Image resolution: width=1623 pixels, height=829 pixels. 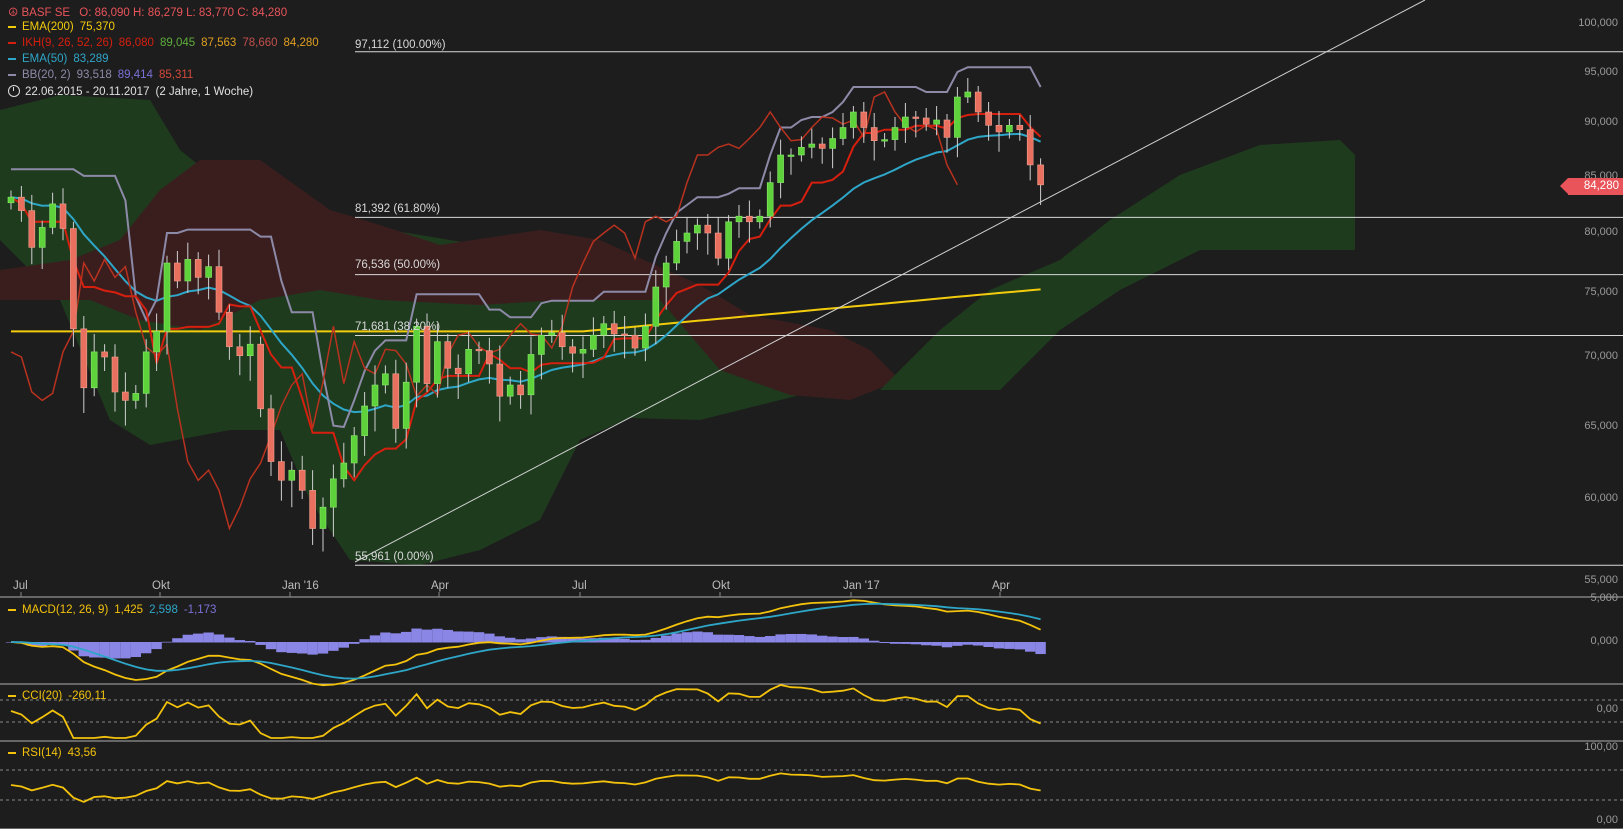 I want to click on legend-rsi: RSI(14) 43,56, so click(x=52, y=753).